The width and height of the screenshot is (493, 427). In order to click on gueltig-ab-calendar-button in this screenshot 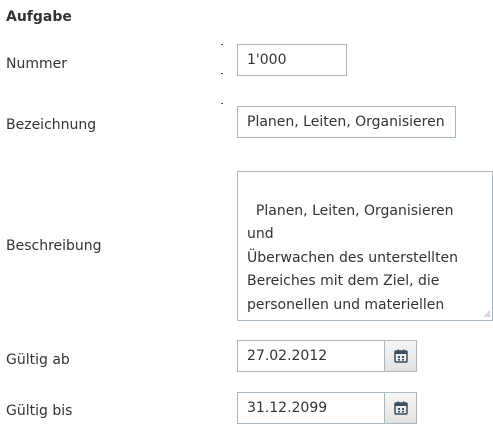, I will do `click(400, 356)`.